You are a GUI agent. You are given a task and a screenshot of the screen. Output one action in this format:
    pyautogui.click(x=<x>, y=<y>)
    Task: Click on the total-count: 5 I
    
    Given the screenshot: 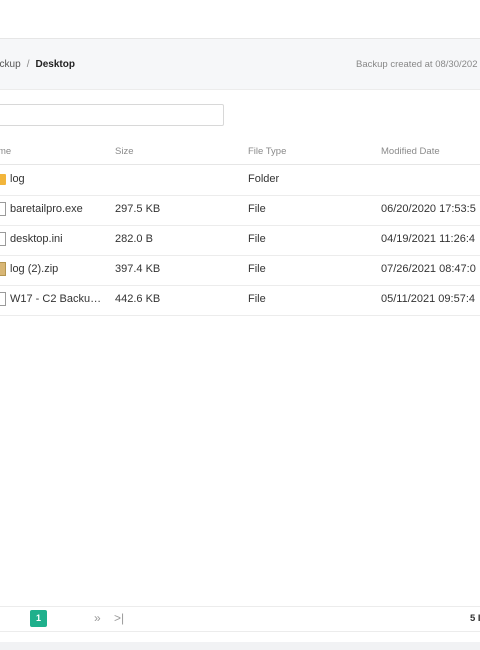 What is the action you would take?
    pyautogui.click(x=475, y=618)
    